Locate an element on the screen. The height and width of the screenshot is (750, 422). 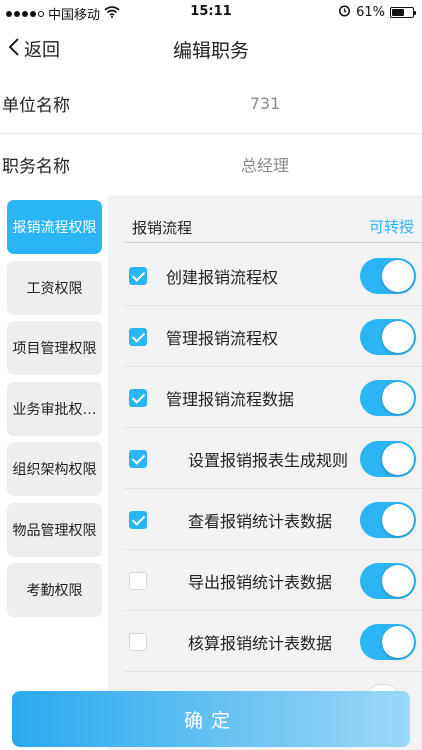
position-row: 职务名称 总经理 is located at coordinates (211, 164).